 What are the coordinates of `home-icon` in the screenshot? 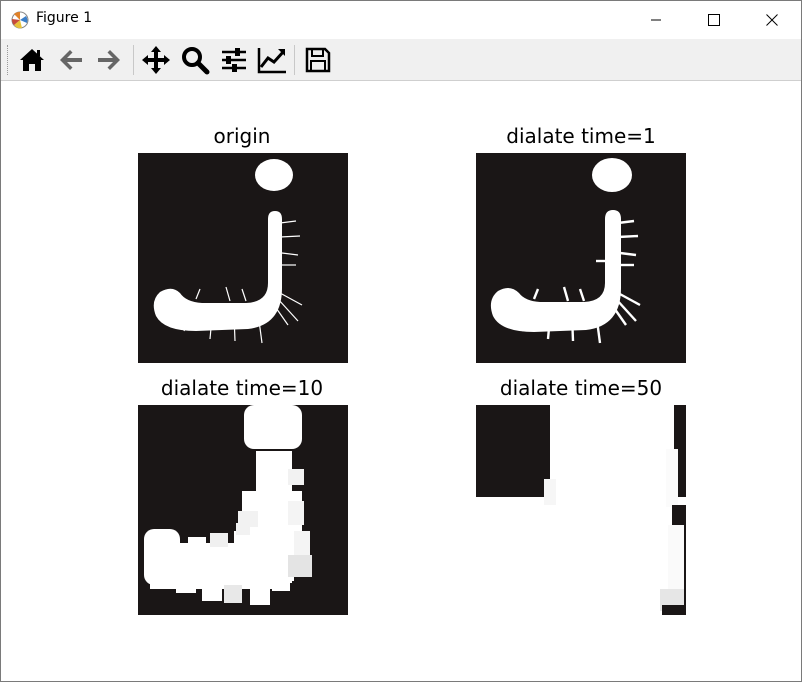 It's located at (32, 60).